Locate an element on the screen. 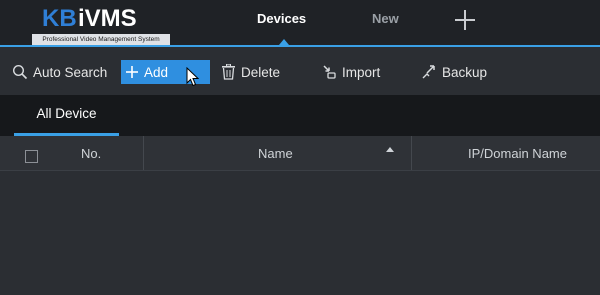 The height and width of the screenshot is (295, 600). tab-devices: Devices is located at coordinates (281, 18).